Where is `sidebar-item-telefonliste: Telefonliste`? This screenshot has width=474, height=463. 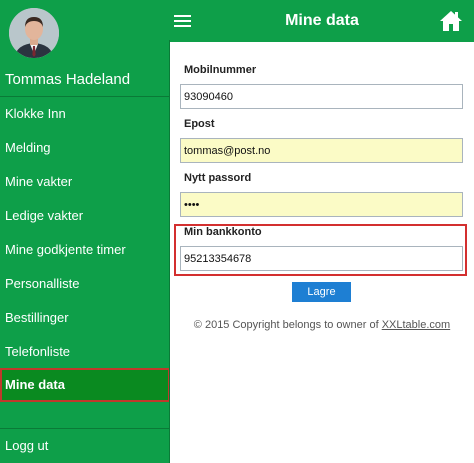 sidebar-item-telefonliste: Telefonliste is located at coordinates (85, 352).